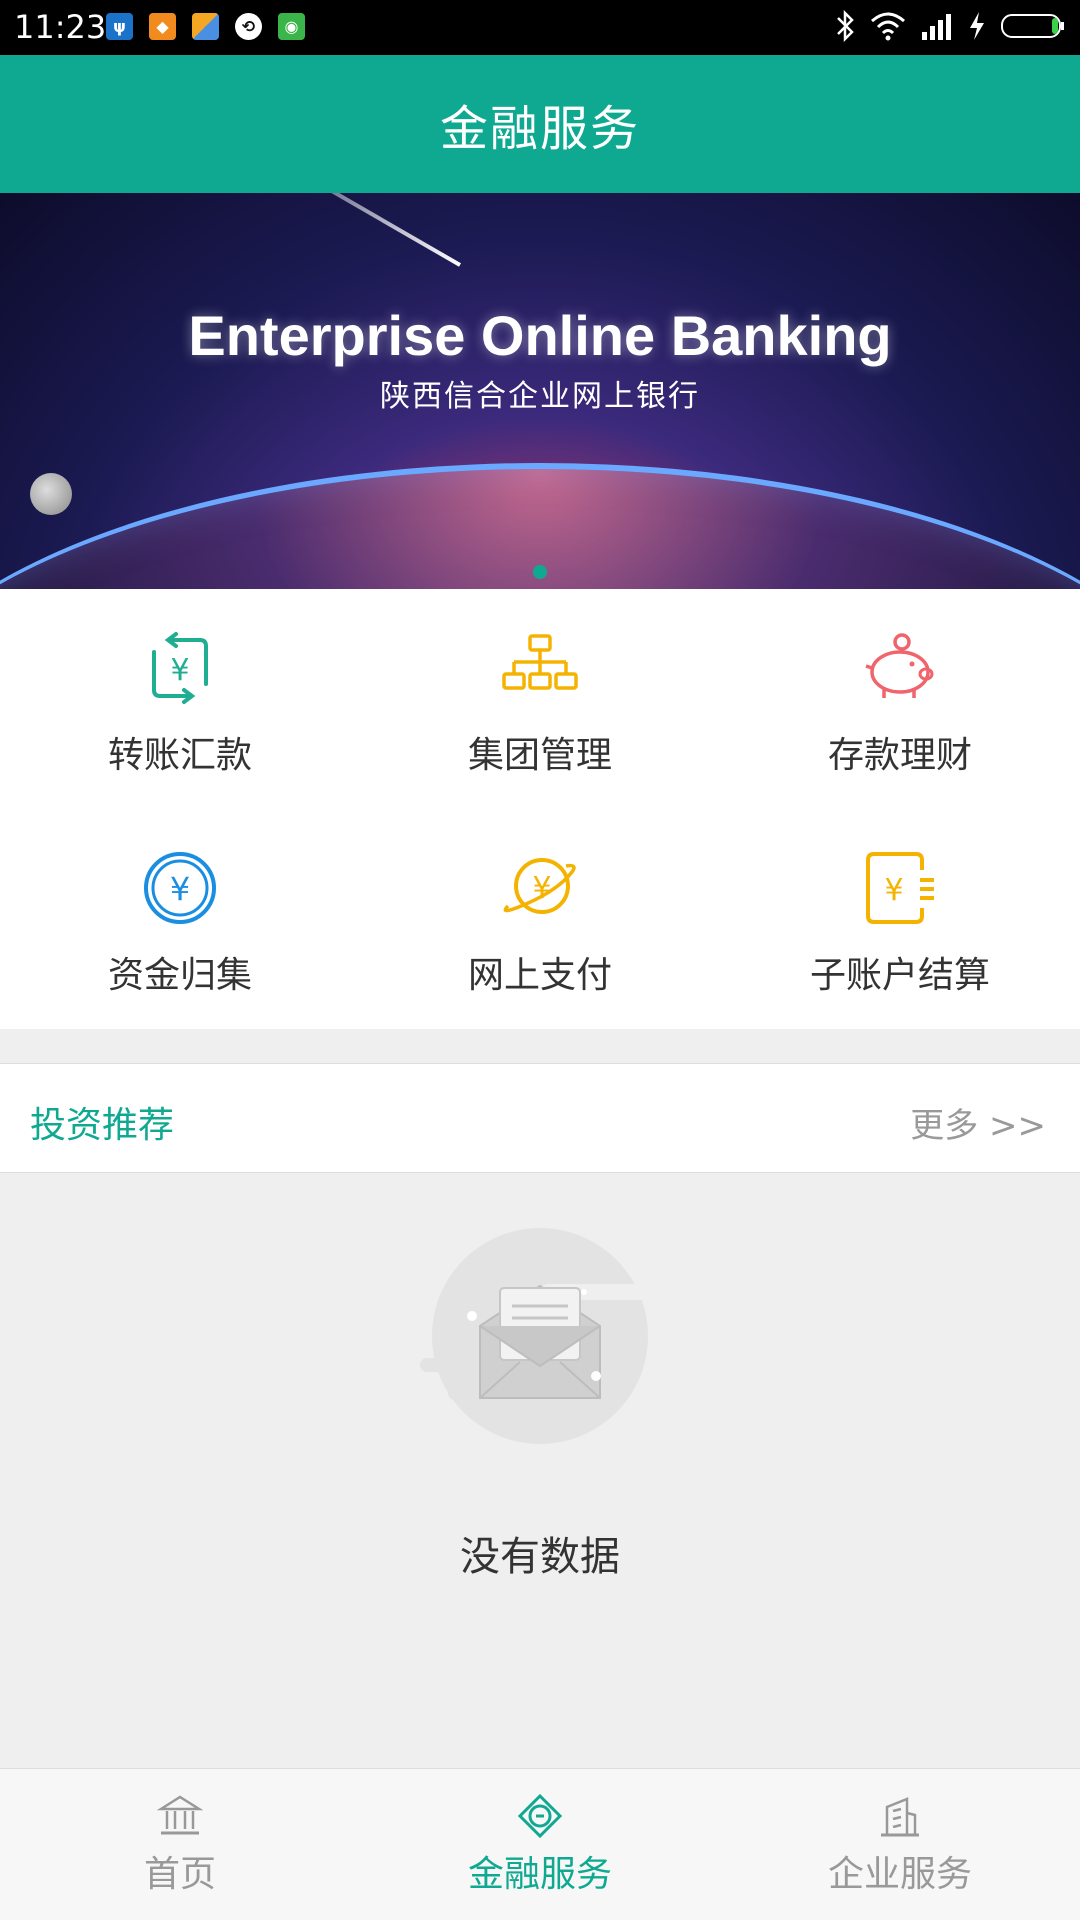 This screenshot has height=1920, width=1080. Describe the element at coordinates (539, 755) in the screenshot. I see `menu-item-label: 集团管理` at that location.